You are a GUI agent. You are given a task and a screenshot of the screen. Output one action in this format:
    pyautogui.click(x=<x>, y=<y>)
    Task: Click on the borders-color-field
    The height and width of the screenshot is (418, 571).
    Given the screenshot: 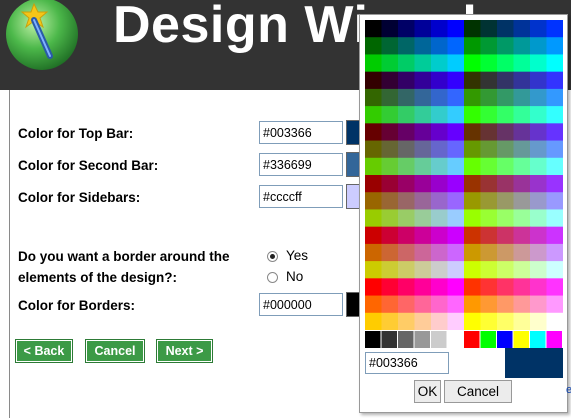 What is the action you would take?
    pyautogui.click(x=301, y=304)
    